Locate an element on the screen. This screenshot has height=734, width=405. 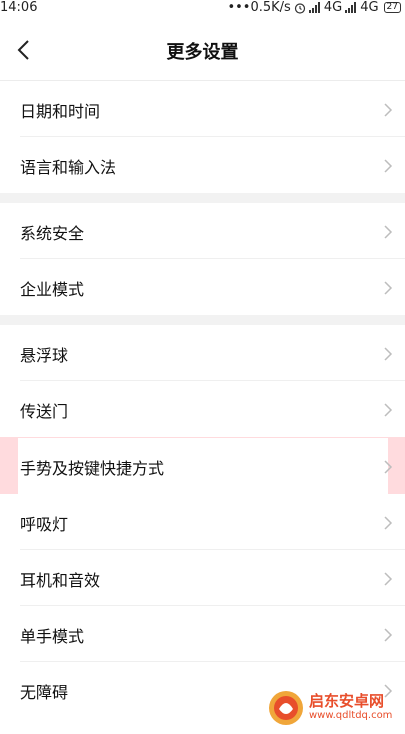
settings-item-label: 日期和时间 is located at coordinates (60, 111).